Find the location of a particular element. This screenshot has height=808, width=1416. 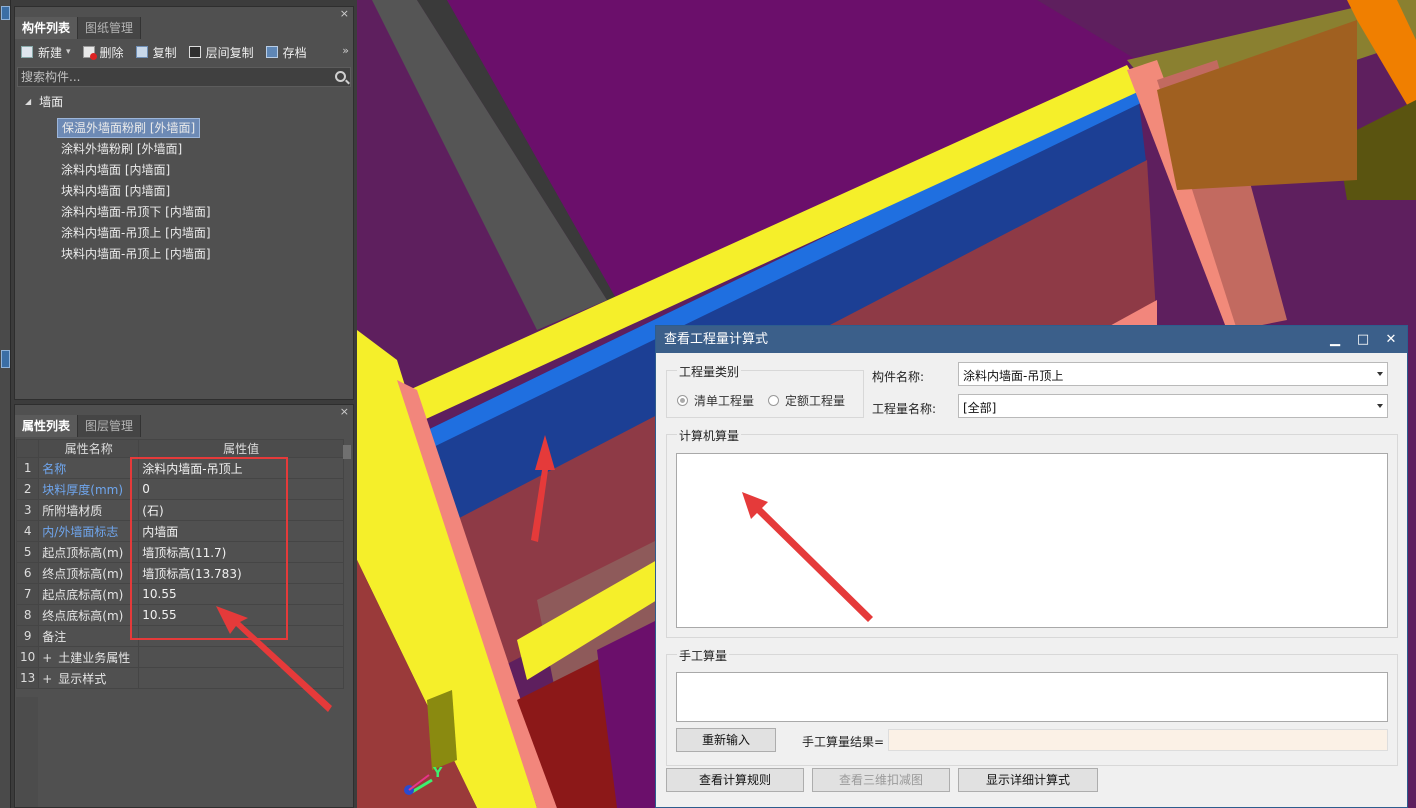

manual-result-label: 手工算量结果= is located at coordinates (843, 742).